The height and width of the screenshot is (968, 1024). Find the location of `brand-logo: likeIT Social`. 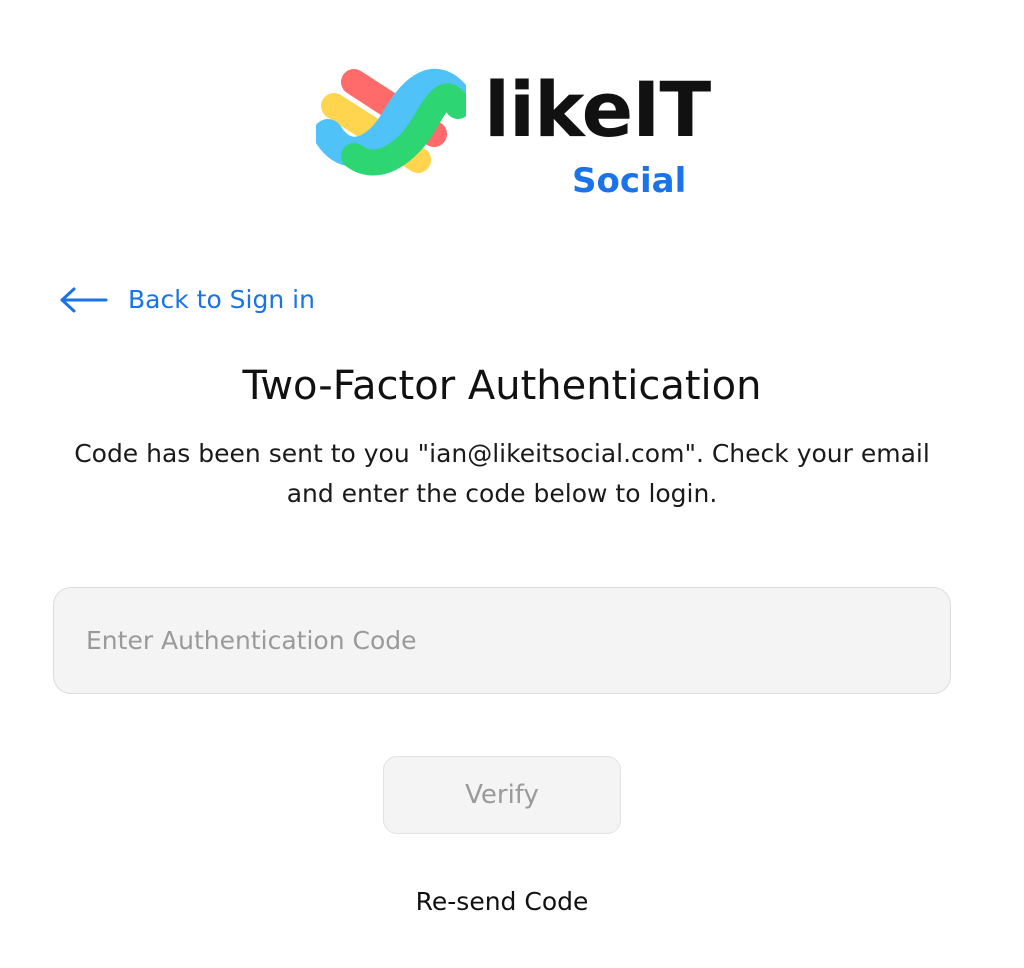

brand-logo: likeIT Social is located at coordinates (513, 139).